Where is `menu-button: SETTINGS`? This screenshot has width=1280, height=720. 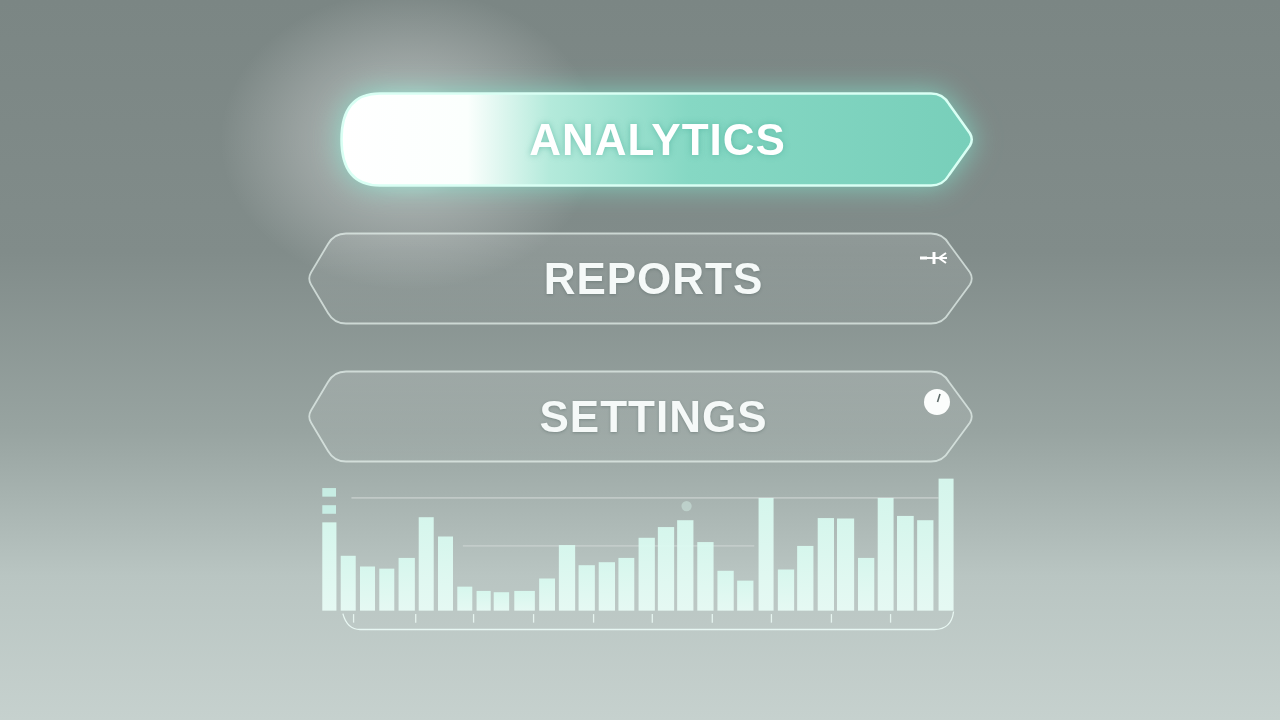
menu-button: SETTINGS is located at coordinates (640, 416).